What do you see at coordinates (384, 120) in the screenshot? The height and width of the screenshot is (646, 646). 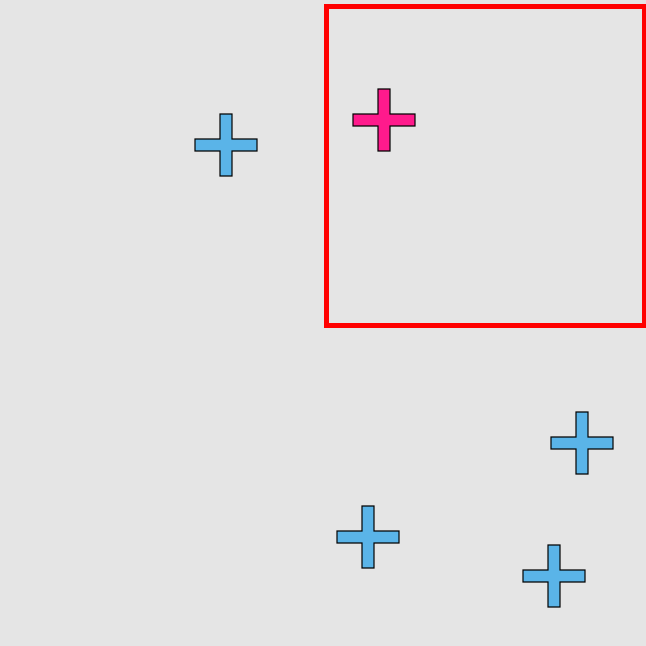 I see `target-cross-icon` at bounding box center [384, 120].